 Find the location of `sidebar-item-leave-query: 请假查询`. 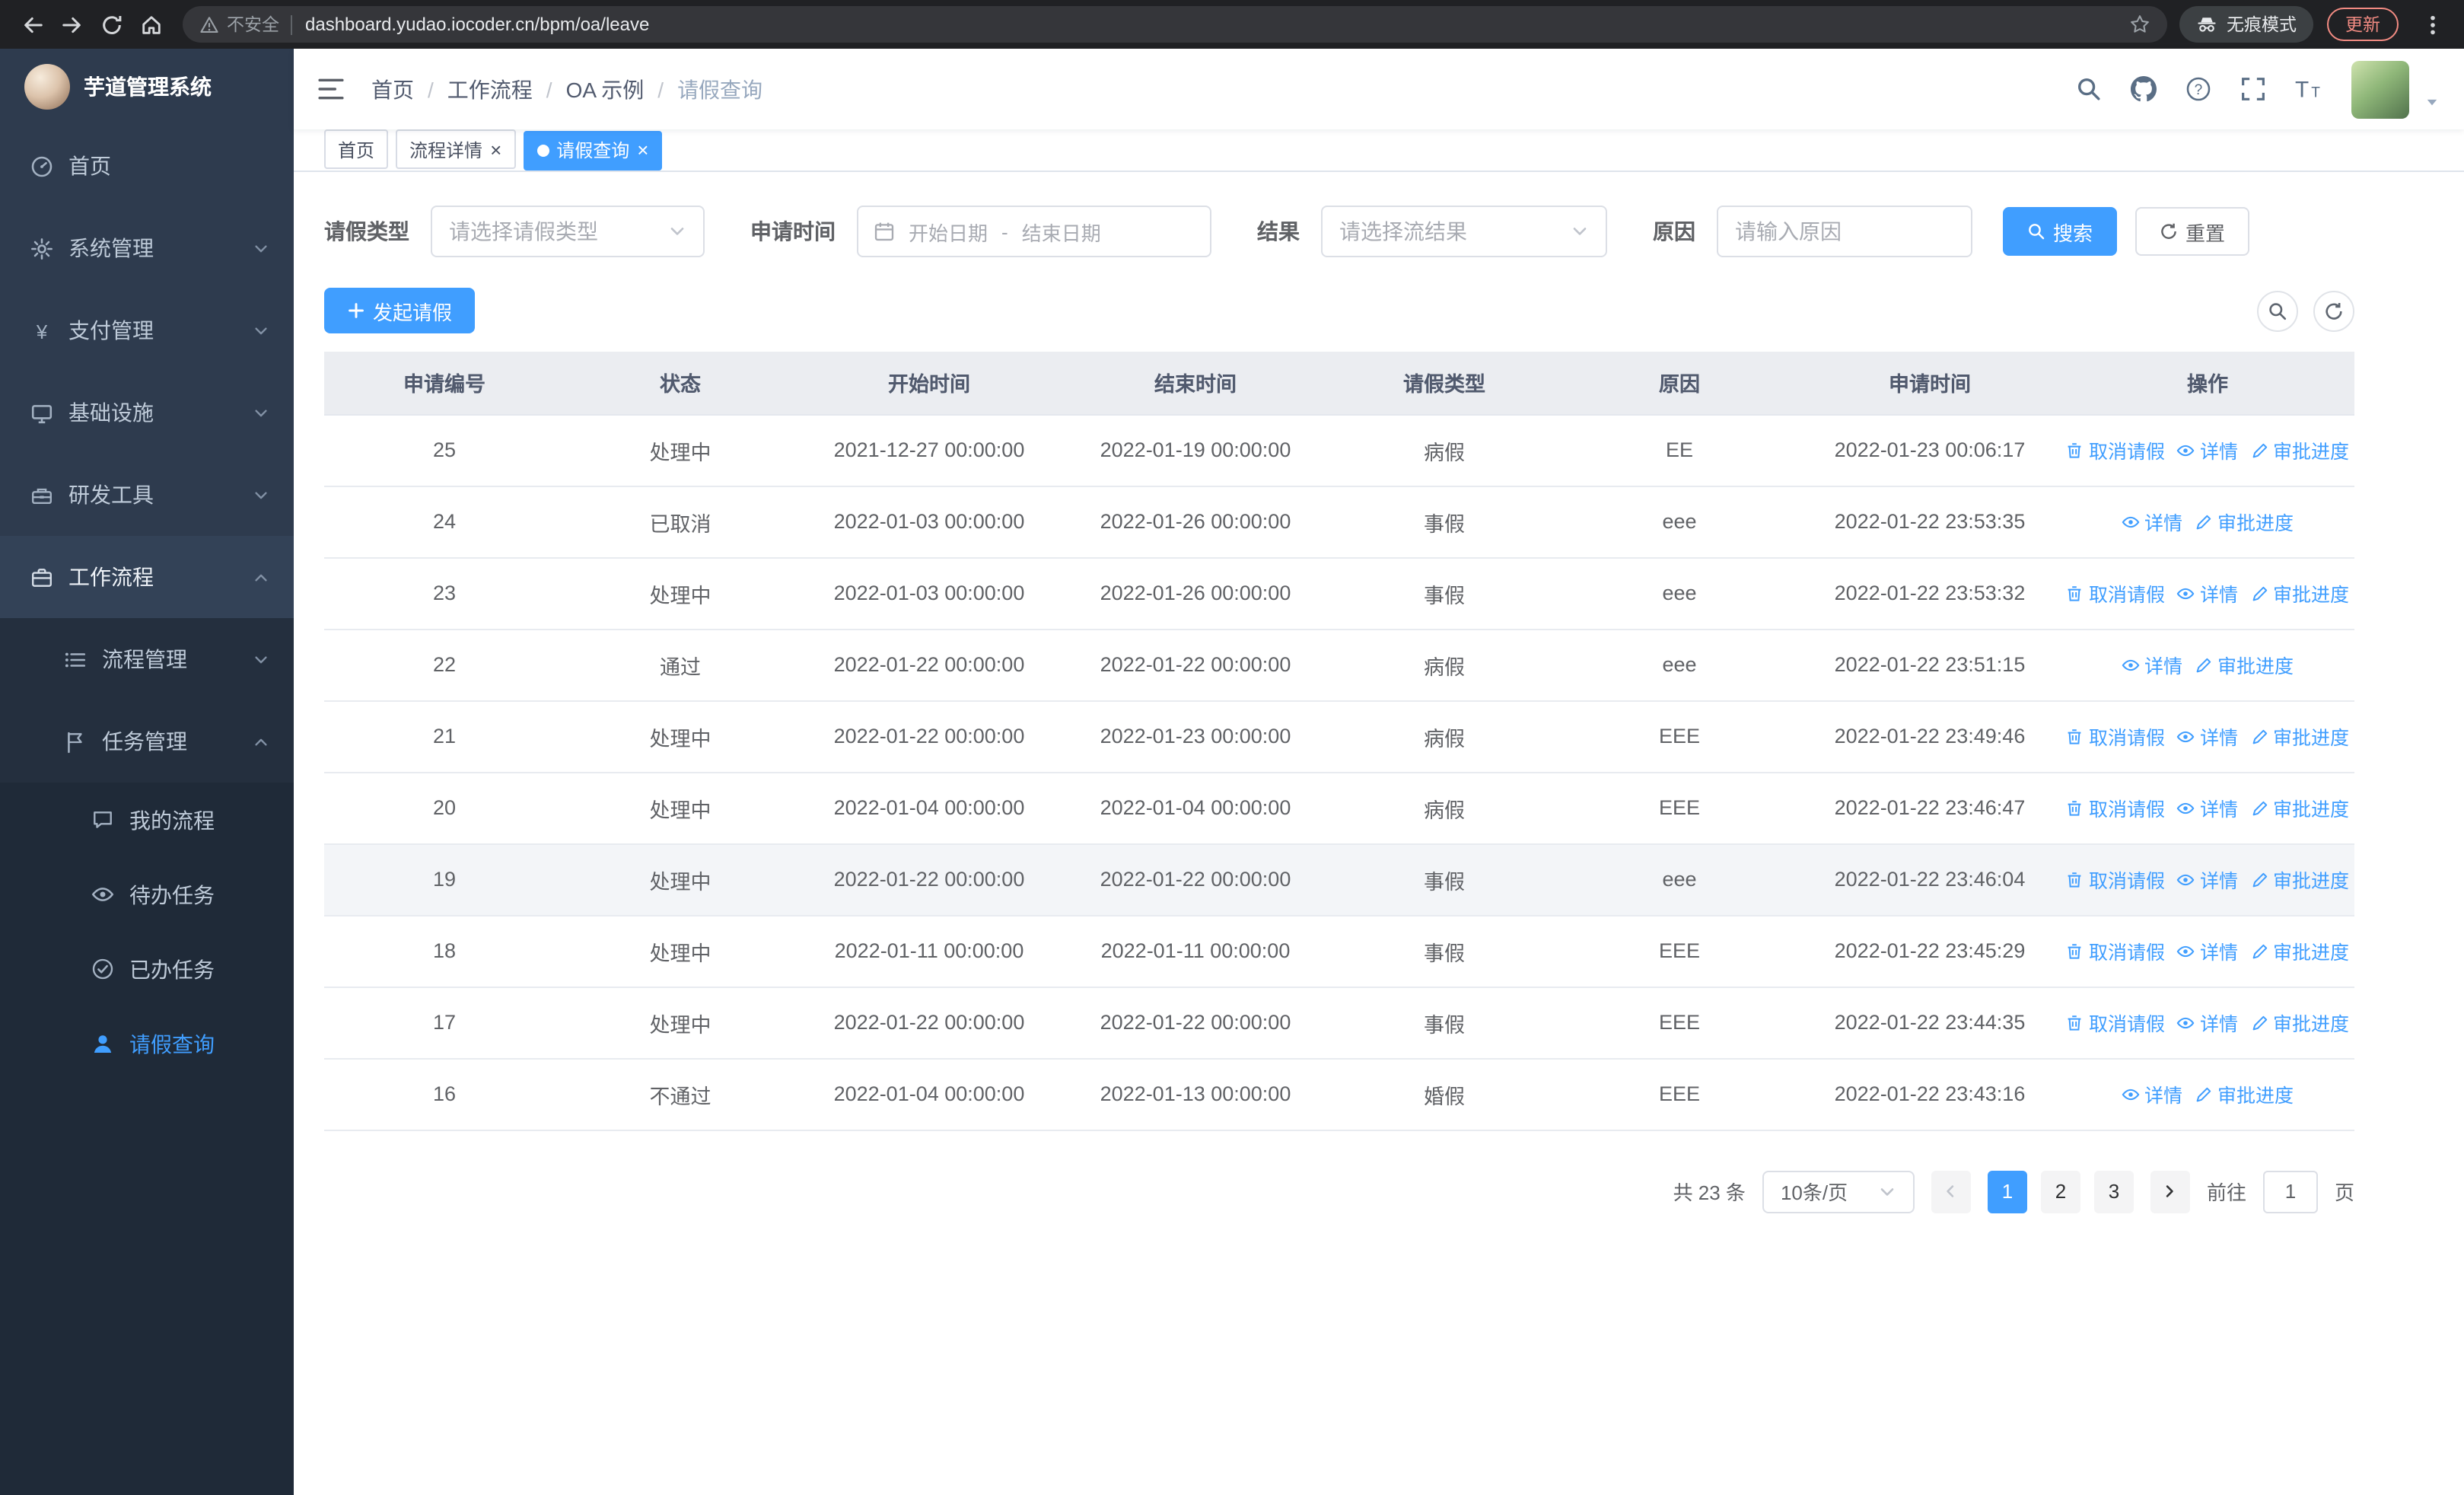

sidebar-item-leave-query: 请假查询 is located at coordinates (147, 1043).